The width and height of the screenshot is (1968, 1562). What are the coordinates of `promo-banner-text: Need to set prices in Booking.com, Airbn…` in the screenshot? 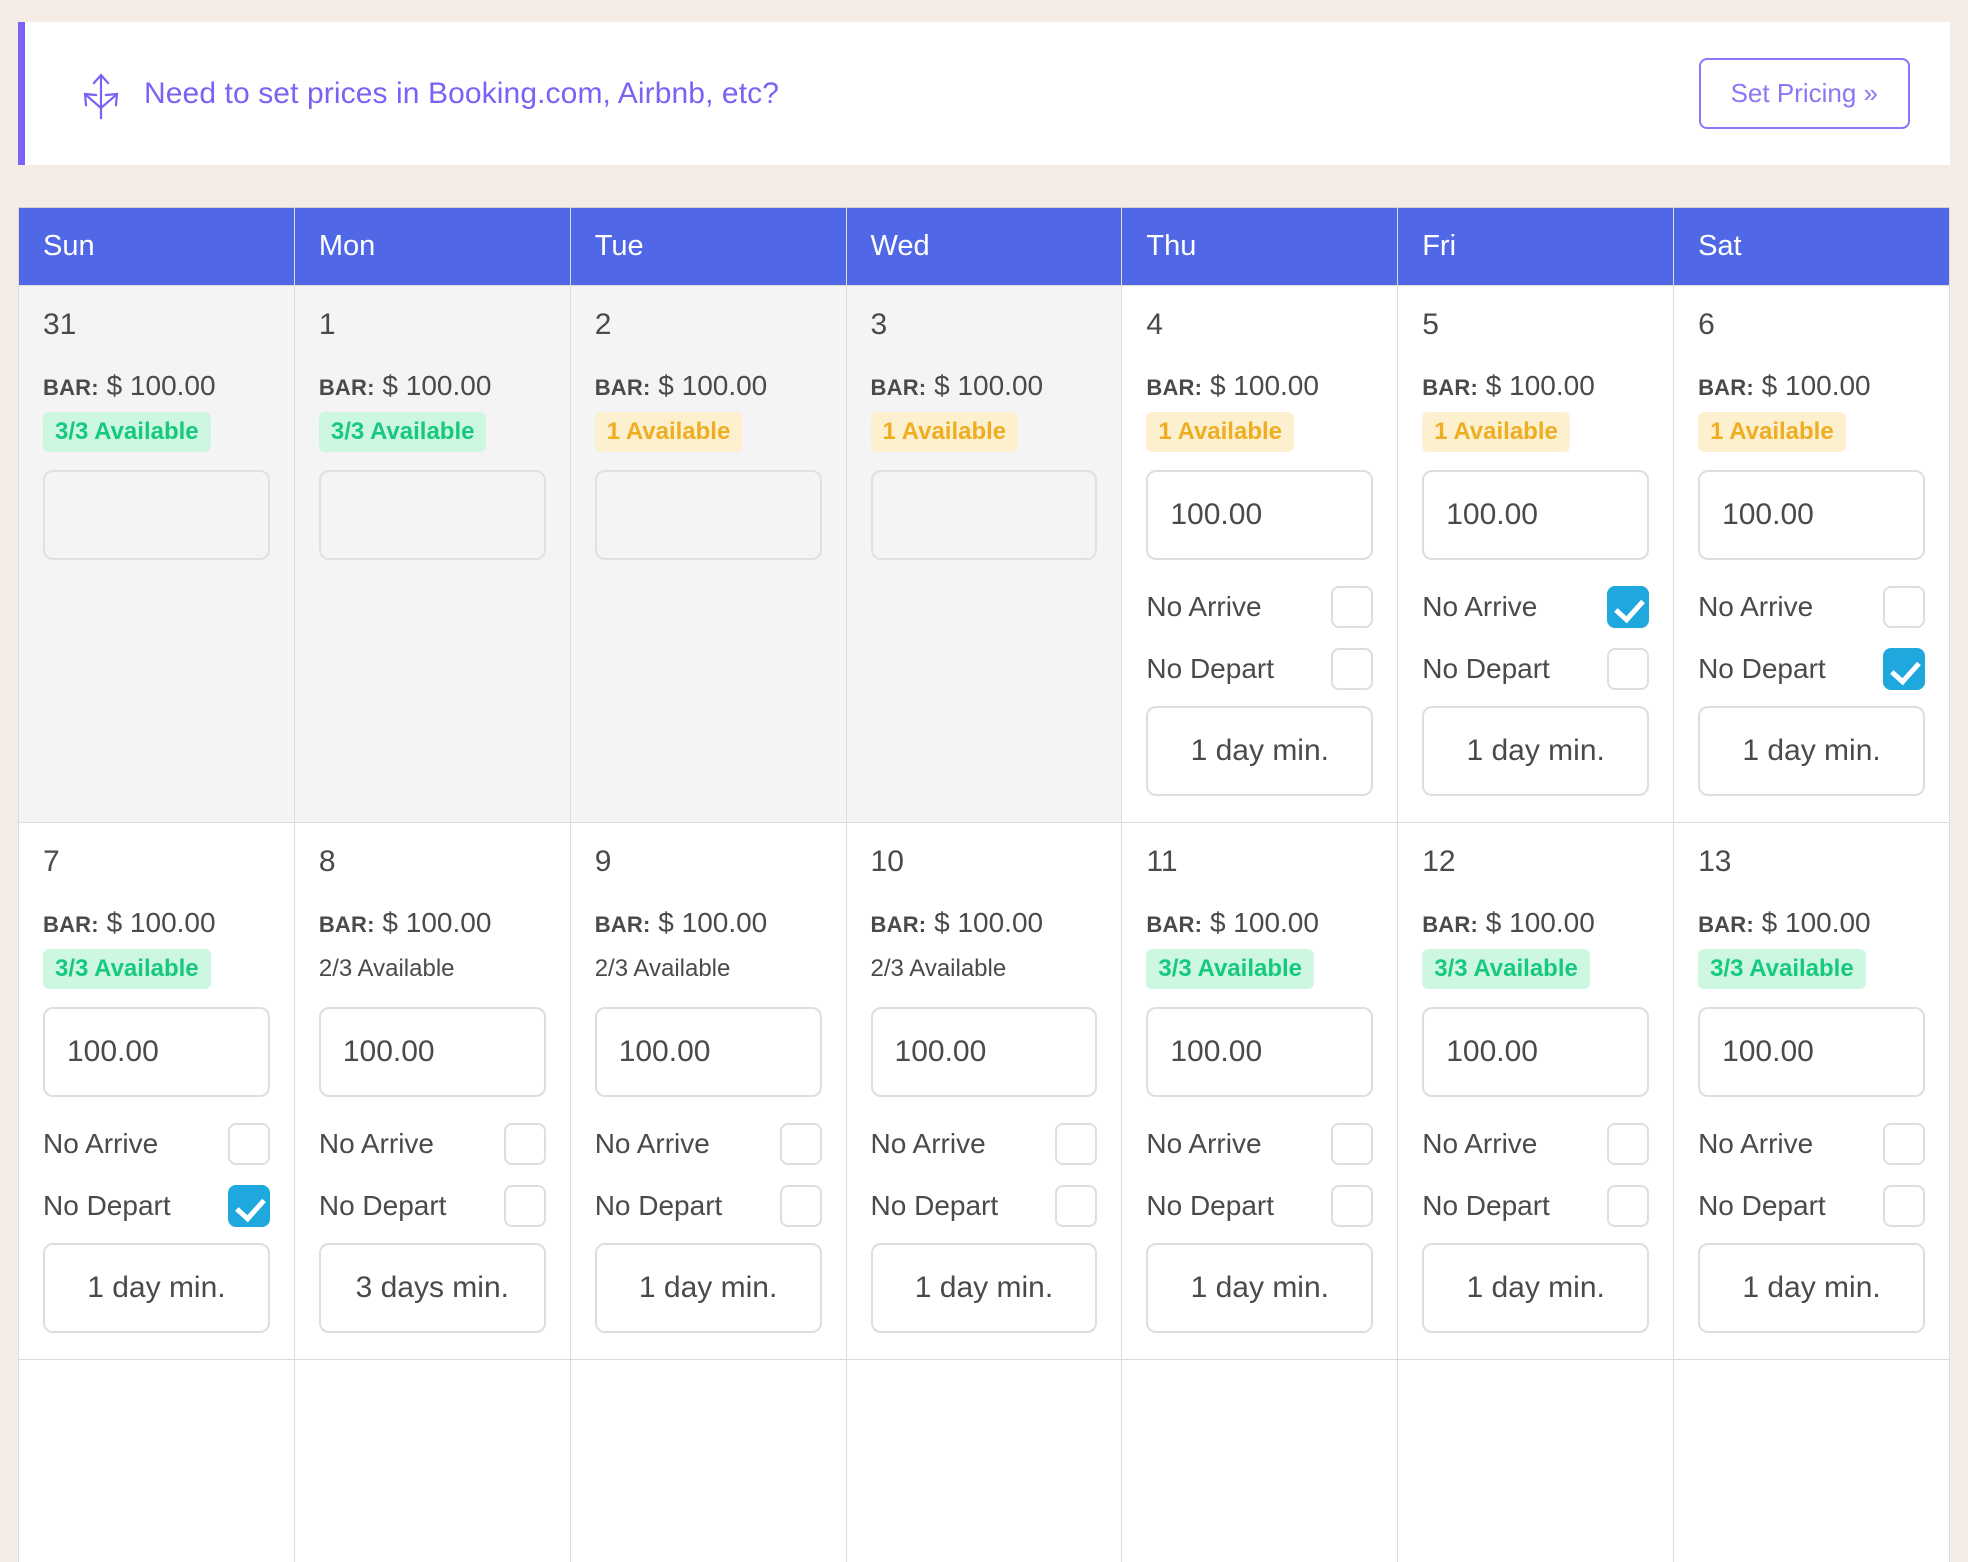 It's located at (462, 93).